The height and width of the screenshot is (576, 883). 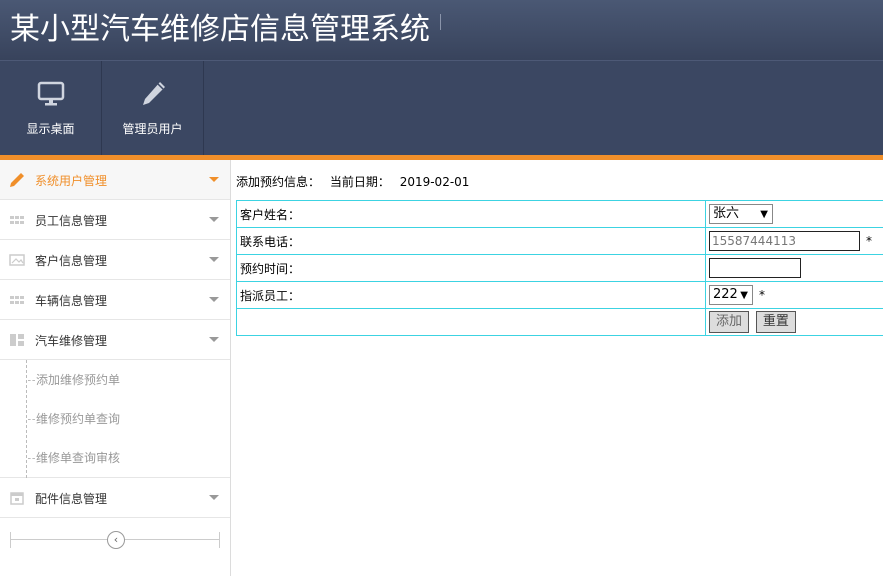 What do you see at coordinates (71, 221) in the screenshot?
I see `sidebar-item-label: 员工信息管理` at bounding box center [71, 221].